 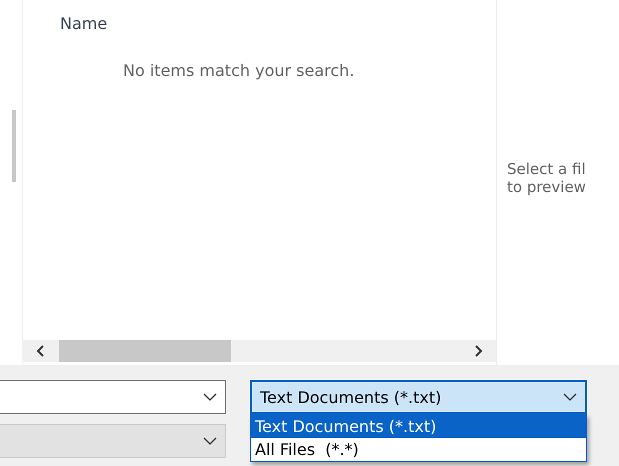 What do you see at coordinates (418, 449) in the screenshot?
I see `dropdown-option: All Files (*.*)` at bounding box center [418, 449].